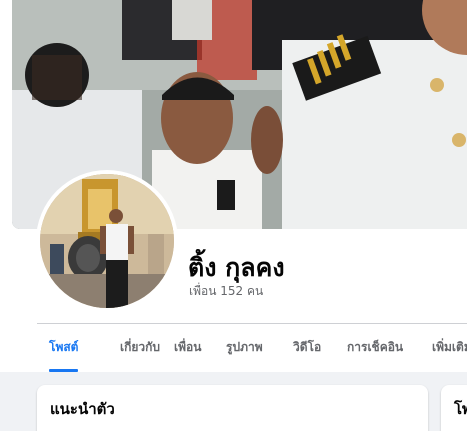  Describe the element at coordinates (449, 348) in the screenshot. I see `tab-more: เพิ่มเติม` at that location.